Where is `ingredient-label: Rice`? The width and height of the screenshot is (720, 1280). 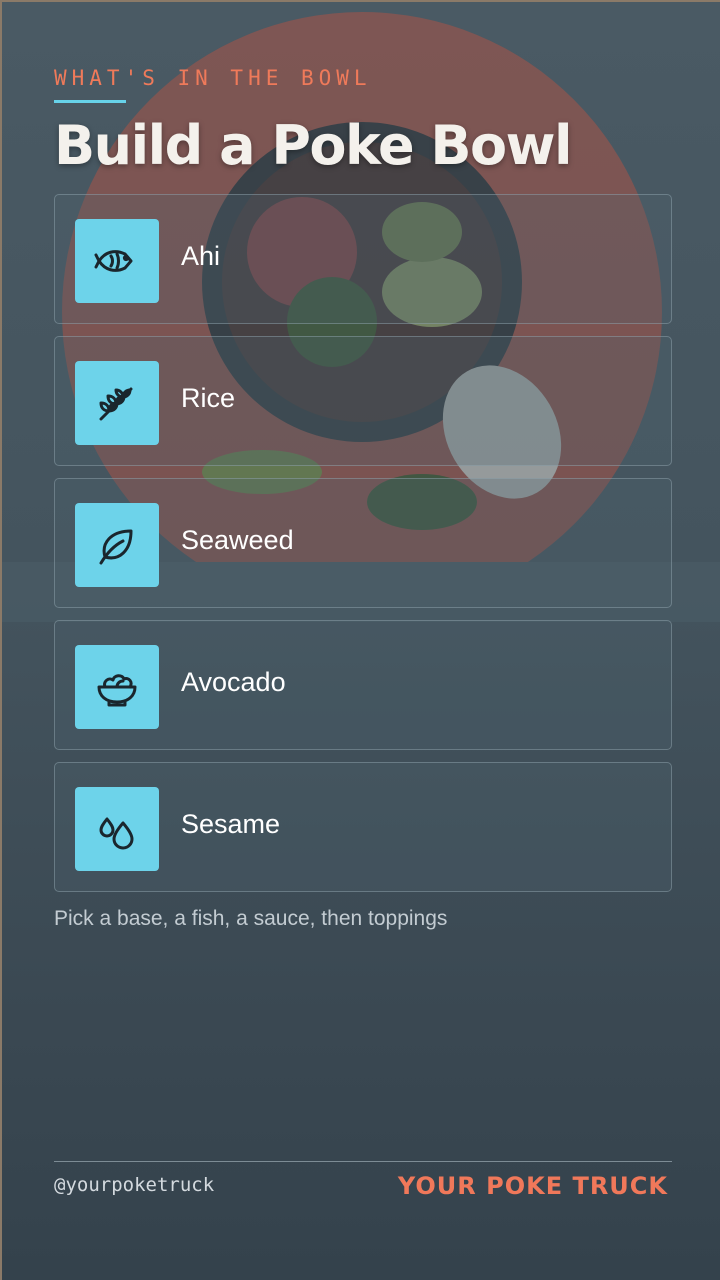 ingredient-label: Rice is located at coordinates (208, 398).